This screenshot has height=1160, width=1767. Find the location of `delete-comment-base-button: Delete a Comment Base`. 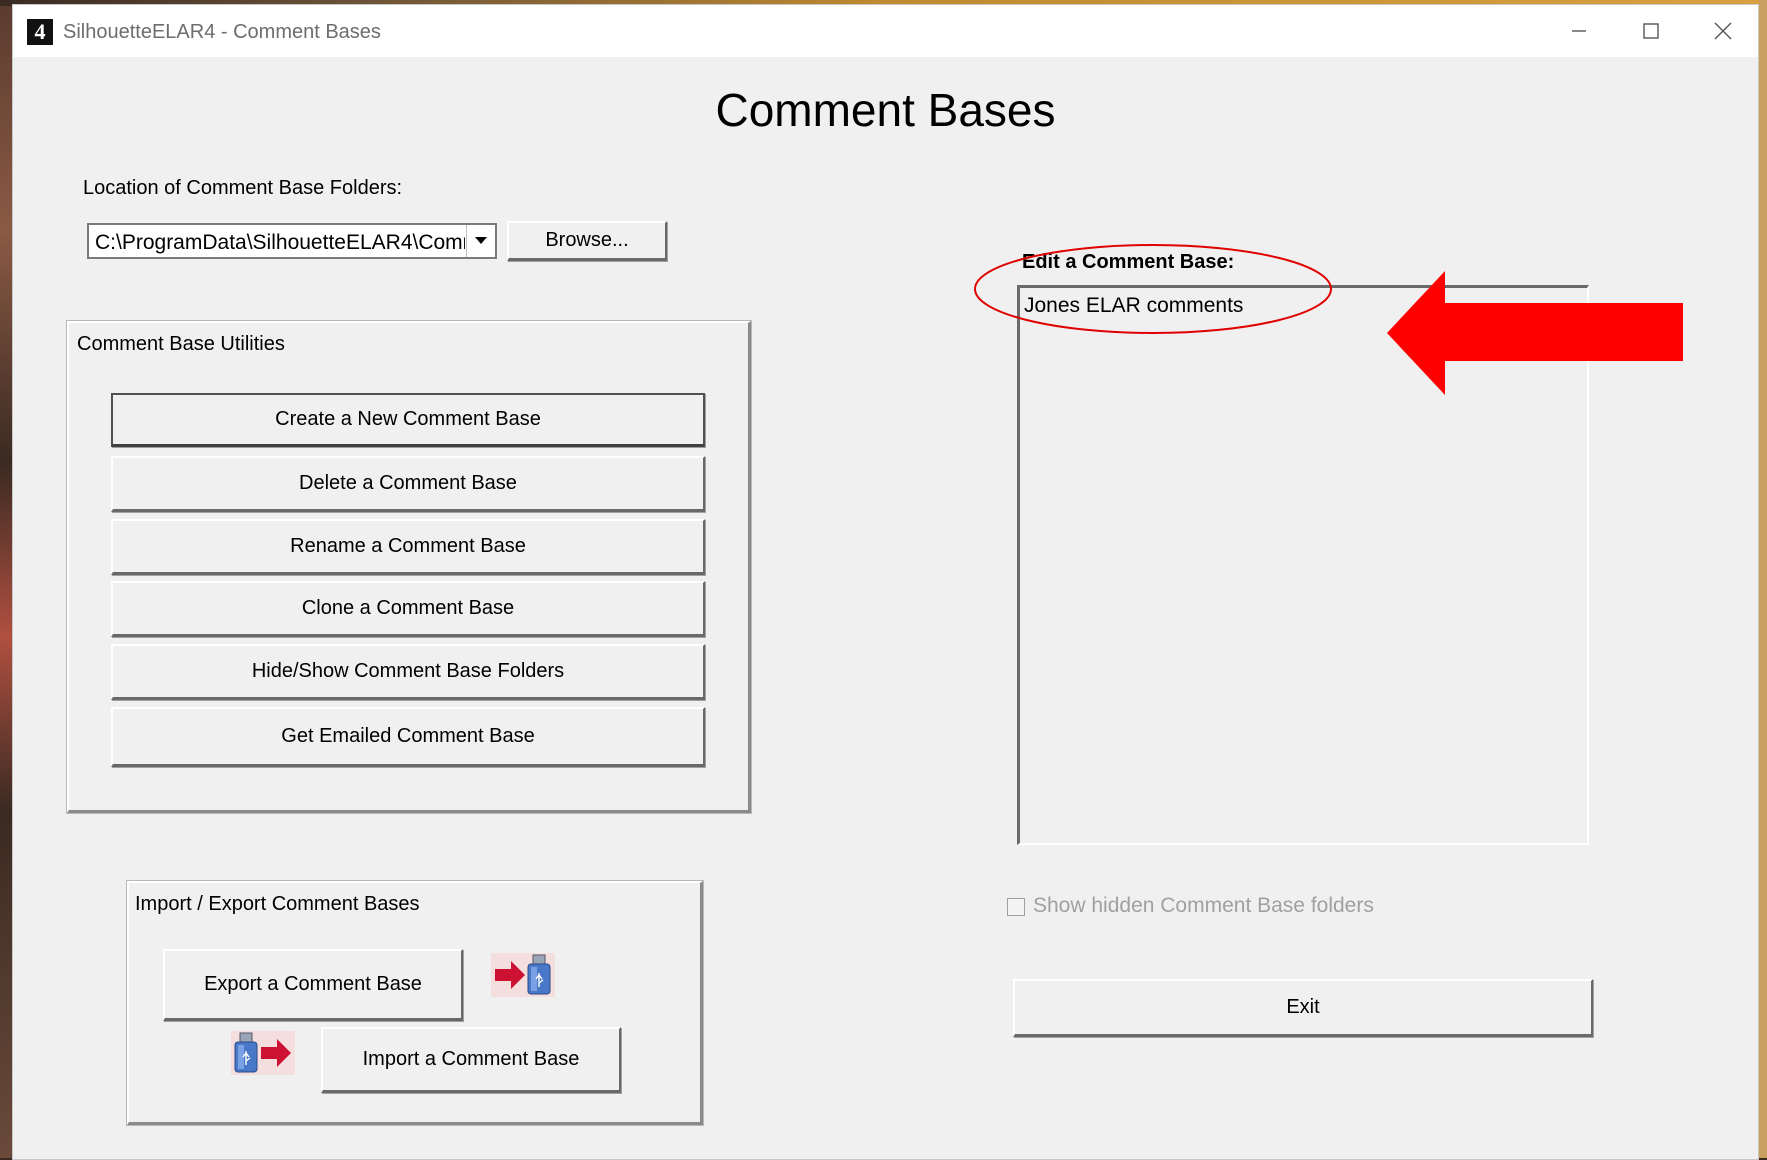

delete-comment-base-button: Delete a Comment Base is located at coordinates (408, 484).